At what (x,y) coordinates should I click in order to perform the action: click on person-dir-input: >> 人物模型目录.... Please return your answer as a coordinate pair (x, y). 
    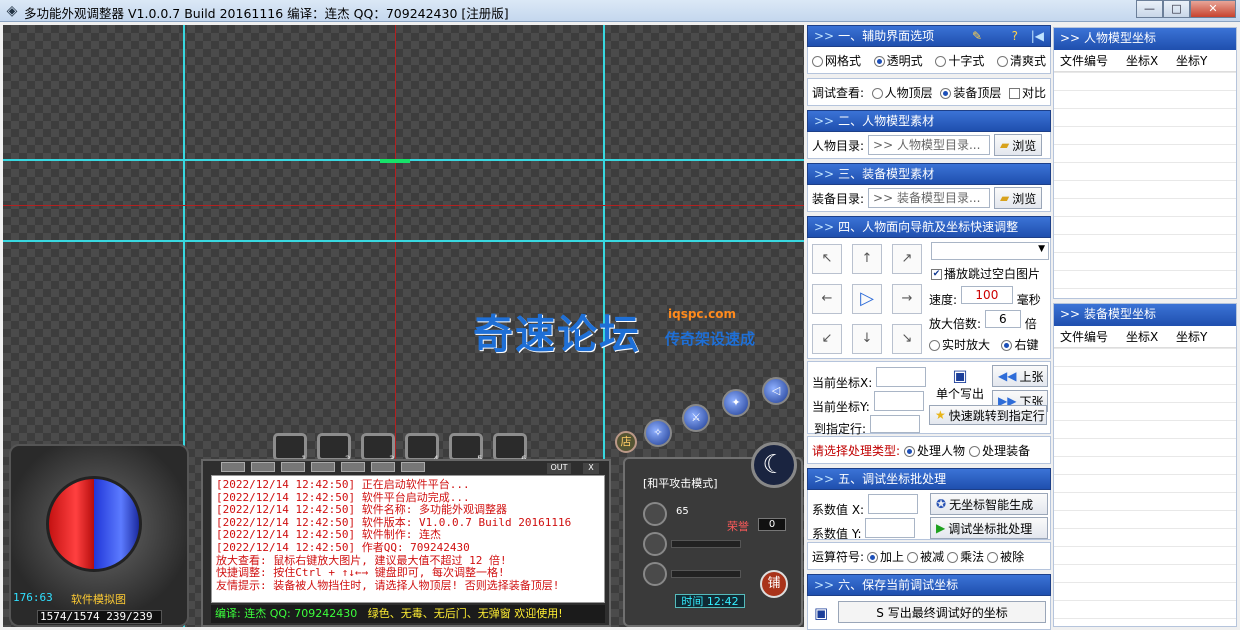
    Looking at the image, I should click on (929, 145).